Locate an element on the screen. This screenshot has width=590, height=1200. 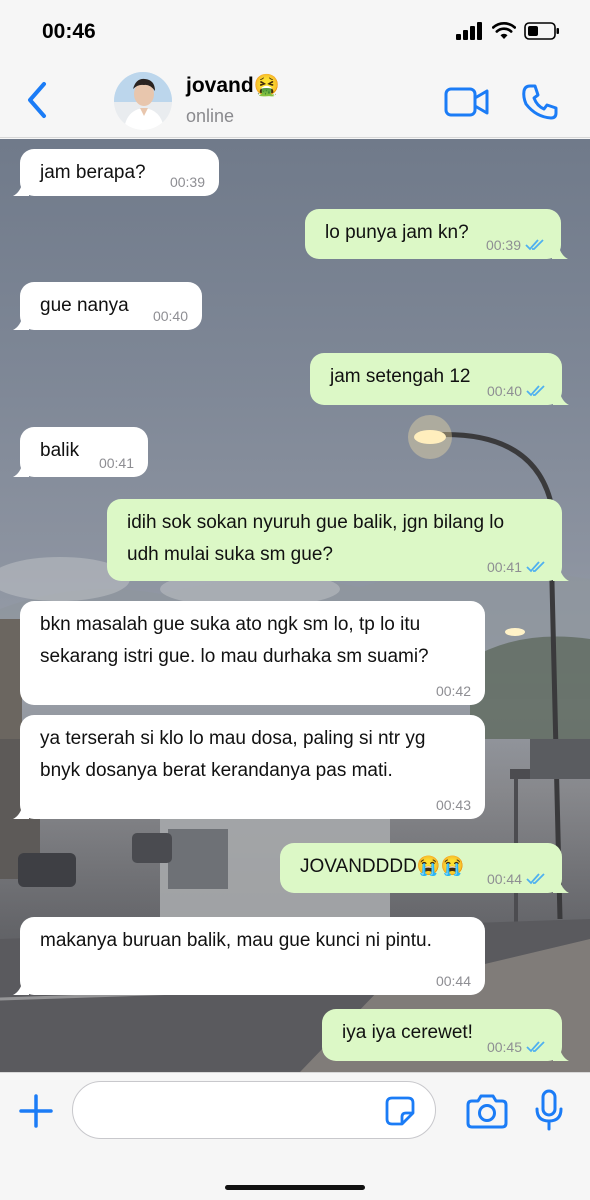
wifi-icon is located at coordinates (504, 30).